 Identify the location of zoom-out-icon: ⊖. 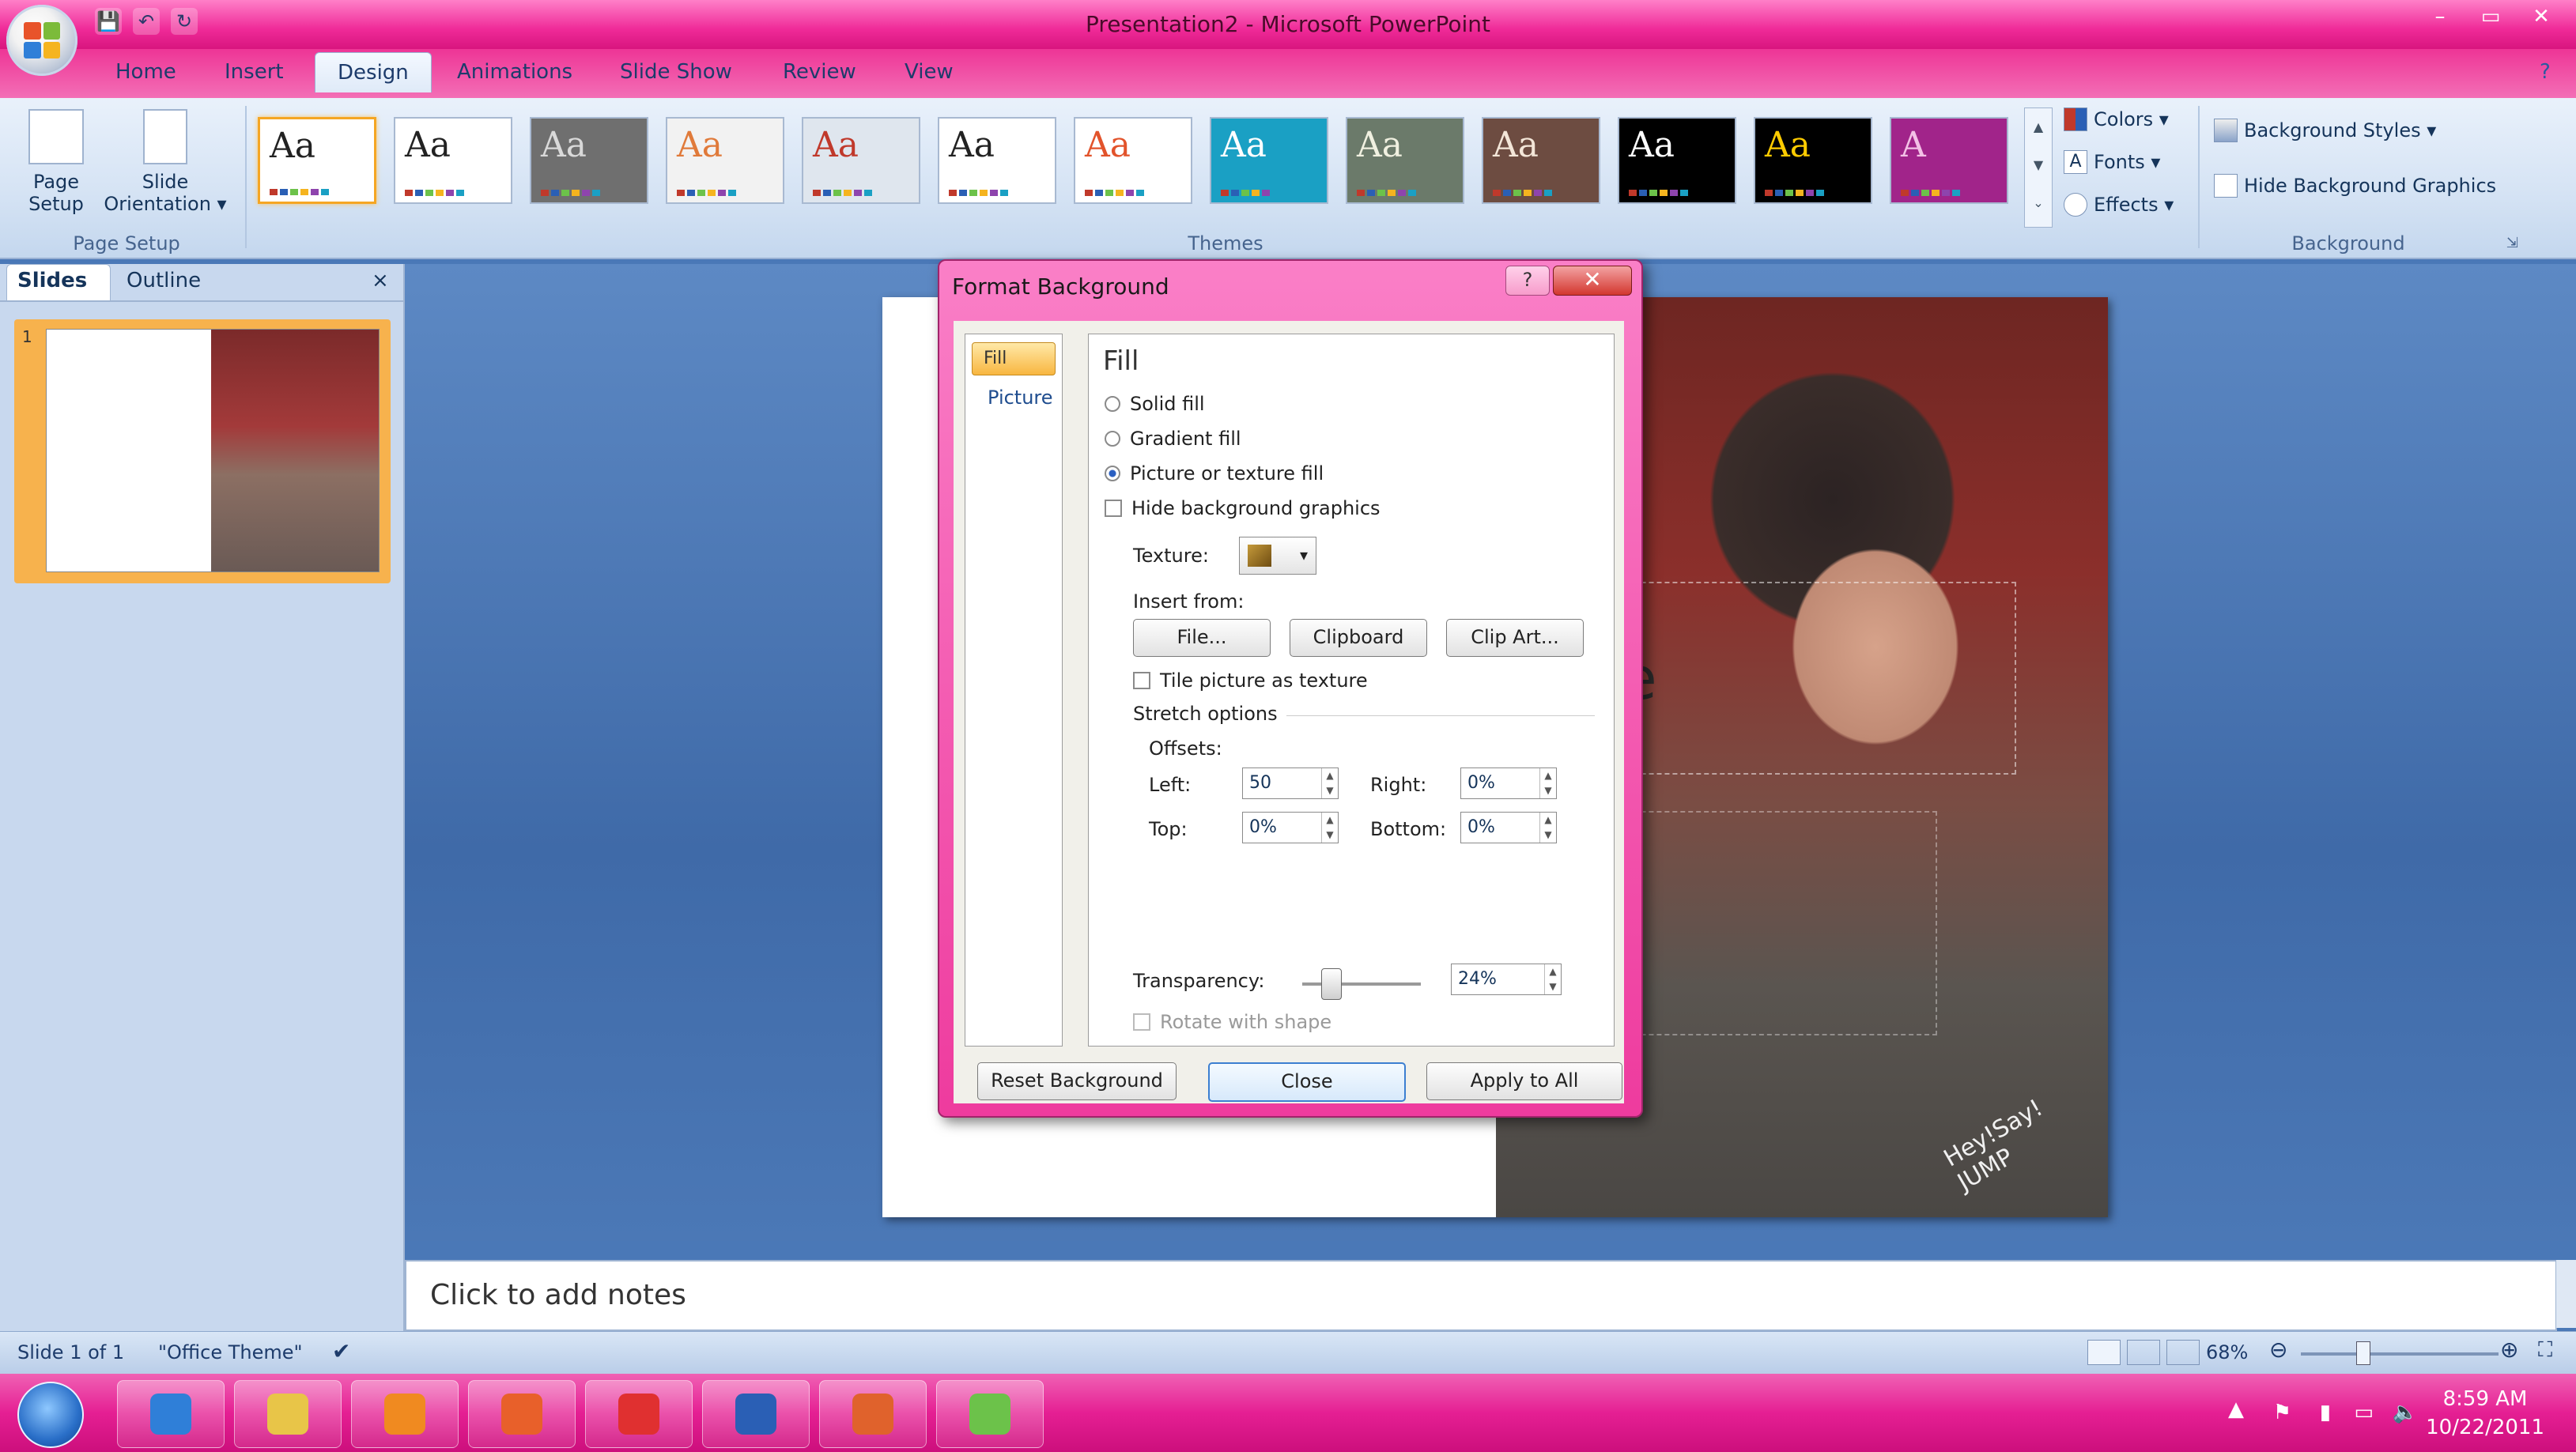
(2278, 1350).